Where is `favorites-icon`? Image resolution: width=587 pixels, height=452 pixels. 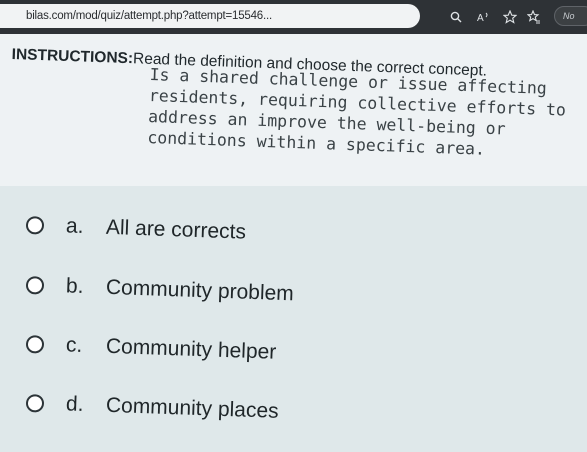
favorites-icon is located at coordinates (534, 17).